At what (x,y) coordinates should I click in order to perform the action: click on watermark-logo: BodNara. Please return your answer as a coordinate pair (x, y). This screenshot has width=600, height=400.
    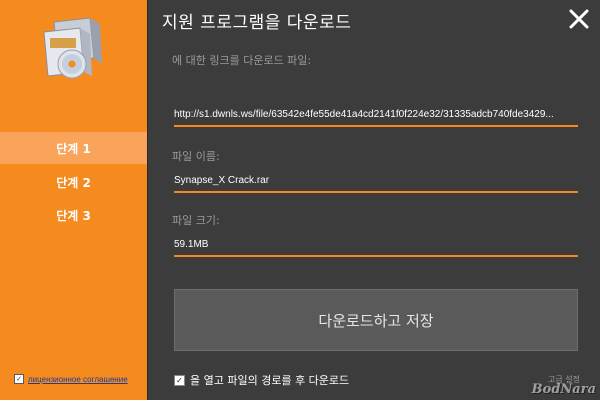
    Looking at the image, I should click on (563, 389).